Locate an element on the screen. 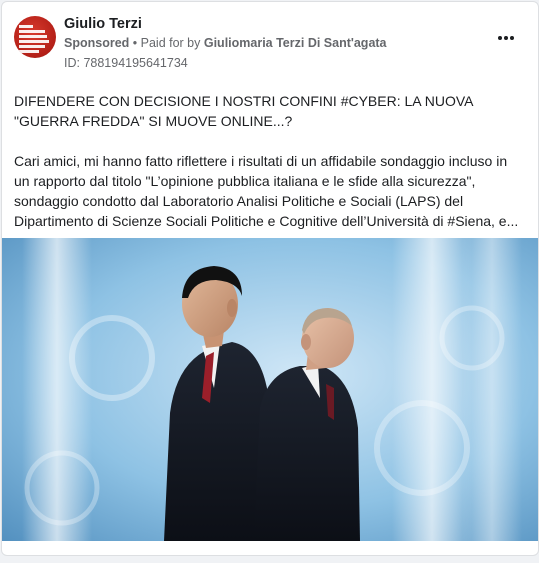 The width and height of the screenshot is (539, 563). paid-for-prefix: Paid for by is located at coordinates (172, 43).